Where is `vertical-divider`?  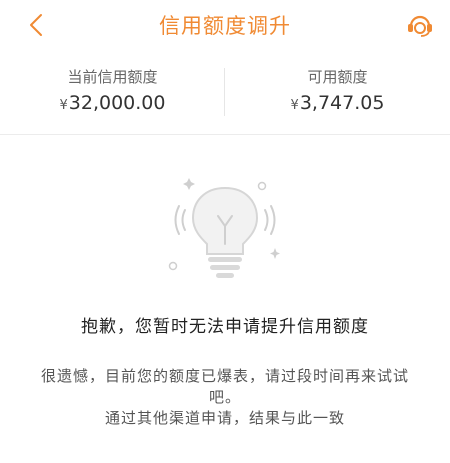
vertical-divider is located at coordinates (224, 92).